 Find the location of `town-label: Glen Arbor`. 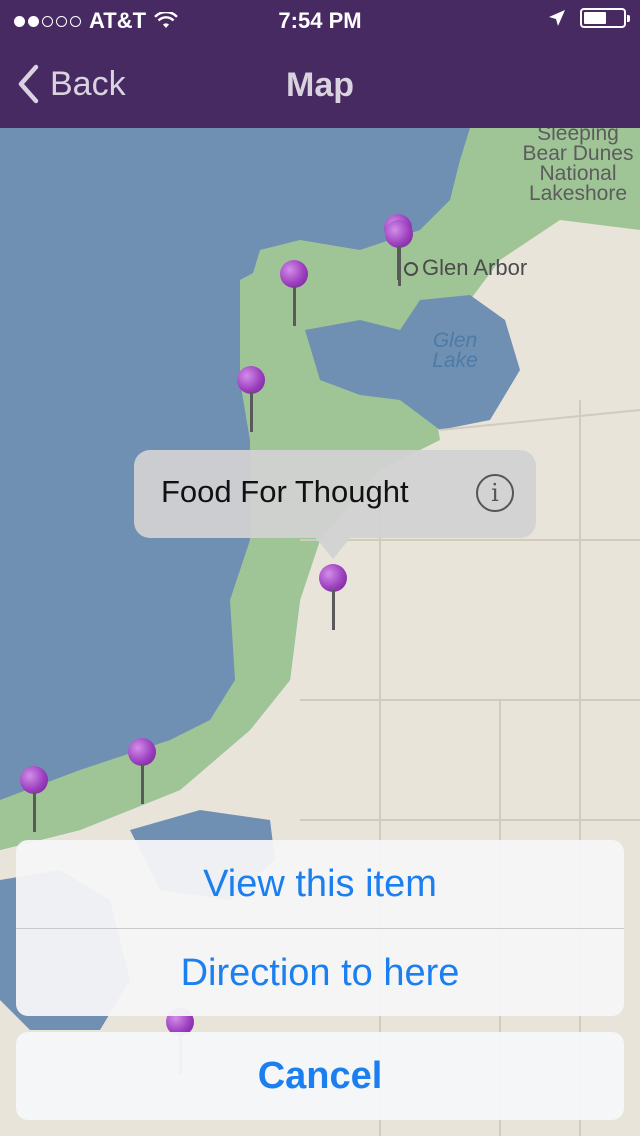

town-label: Glen Arbor is located at coordinates (466, 267).